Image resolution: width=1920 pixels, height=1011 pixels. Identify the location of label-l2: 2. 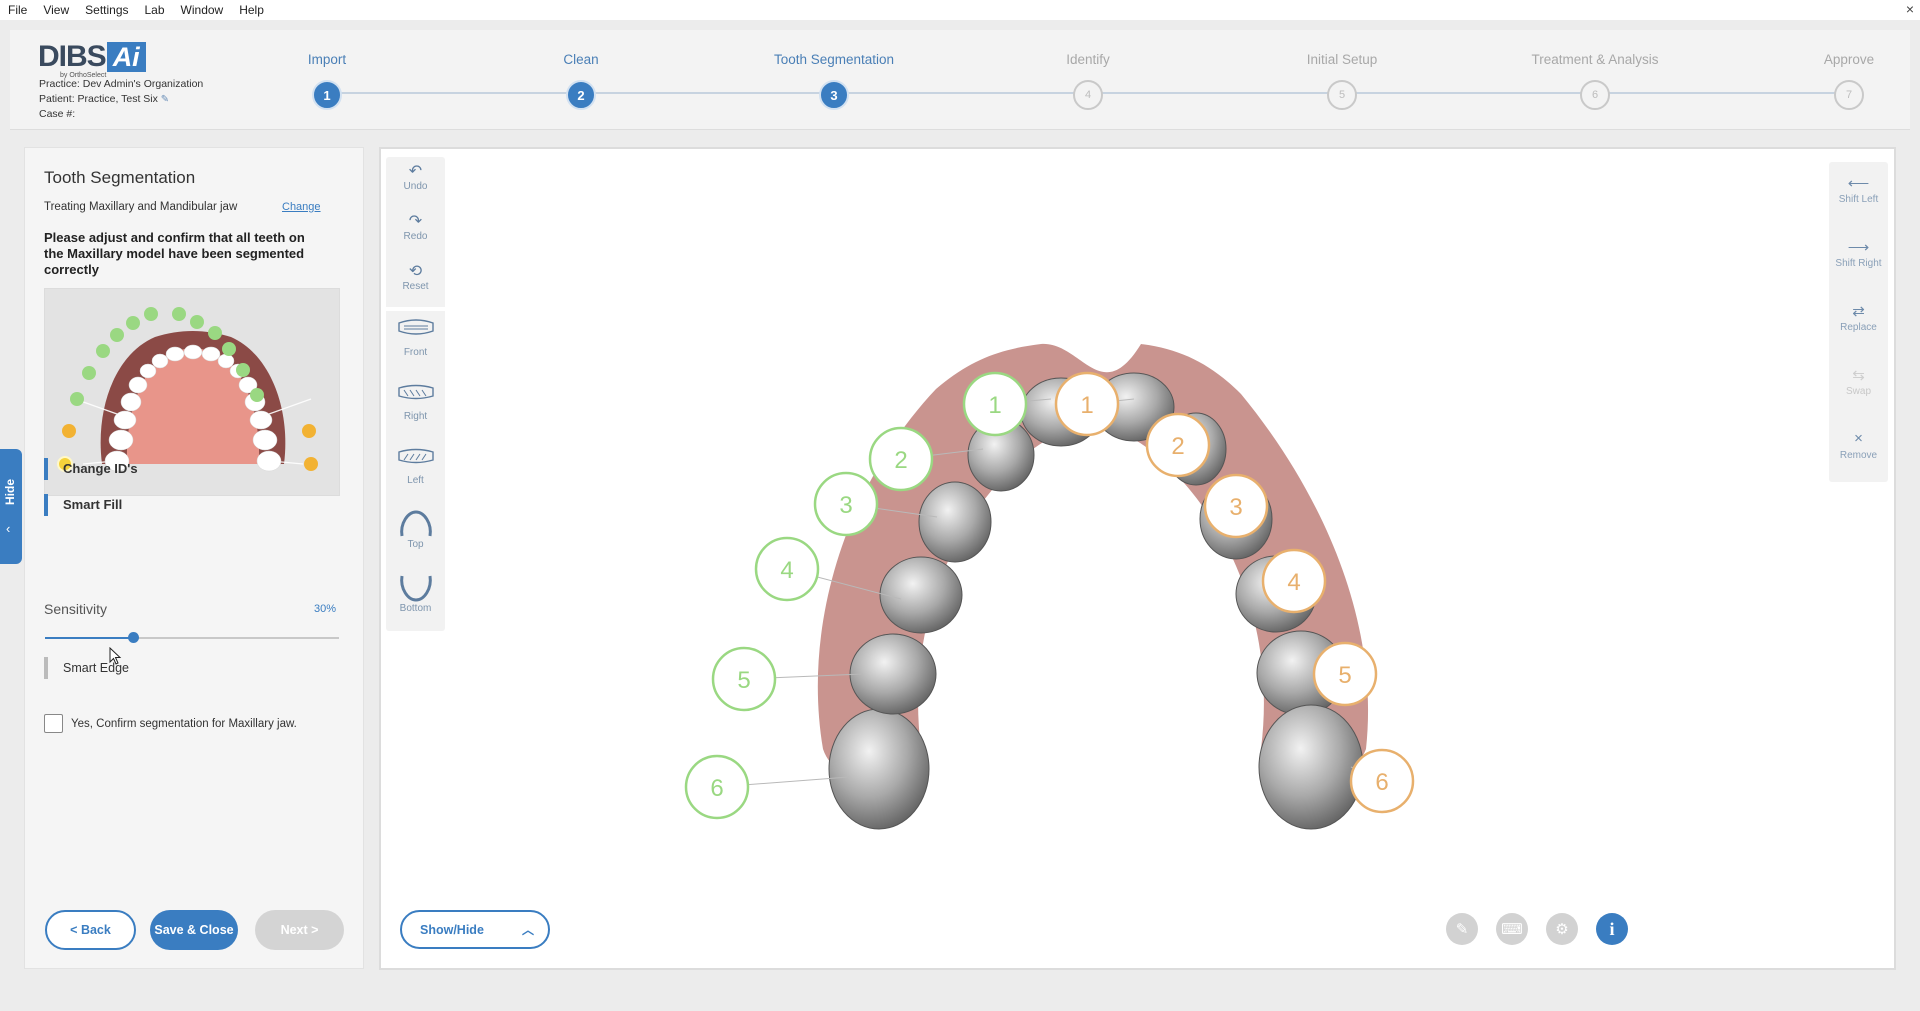
(900, 460).